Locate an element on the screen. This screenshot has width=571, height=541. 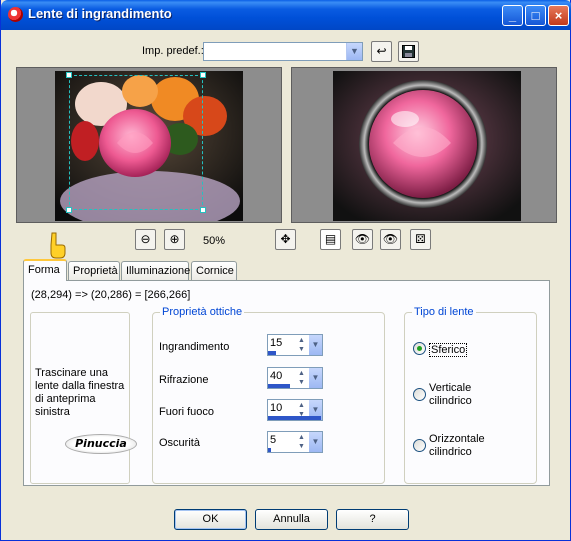
pointing-hand-icon is located at coordinates (58, 245).